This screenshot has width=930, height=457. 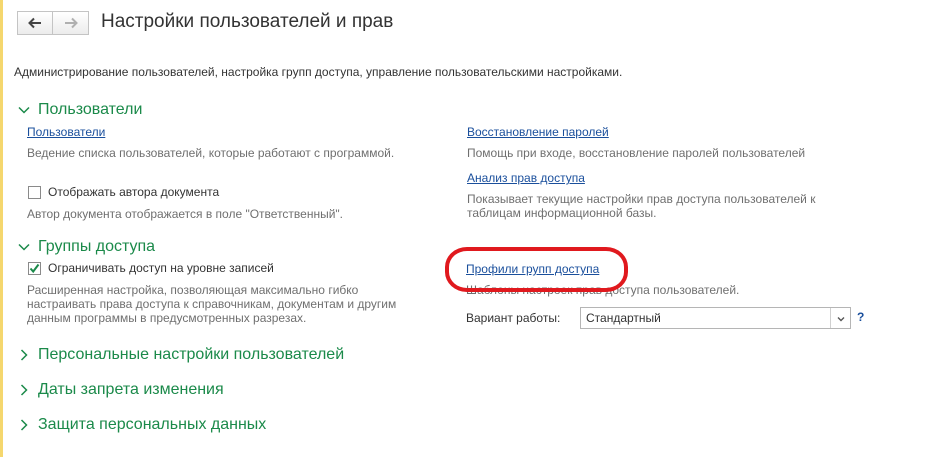 I want to click on back-button, so click(x=35, y=23).